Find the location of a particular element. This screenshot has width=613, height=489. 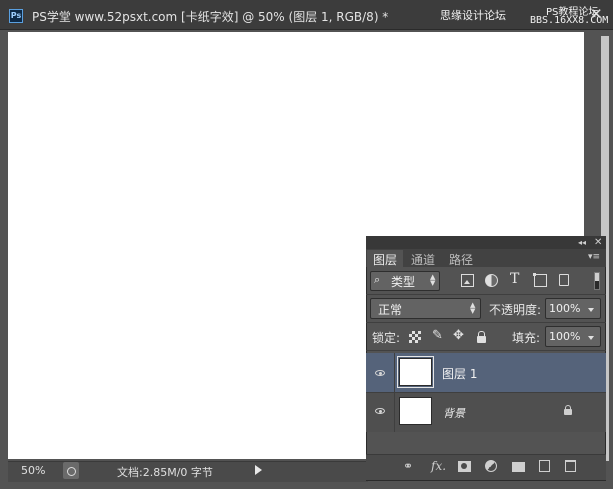

search-icon: ⌕ is located at coordinates (377, 279).